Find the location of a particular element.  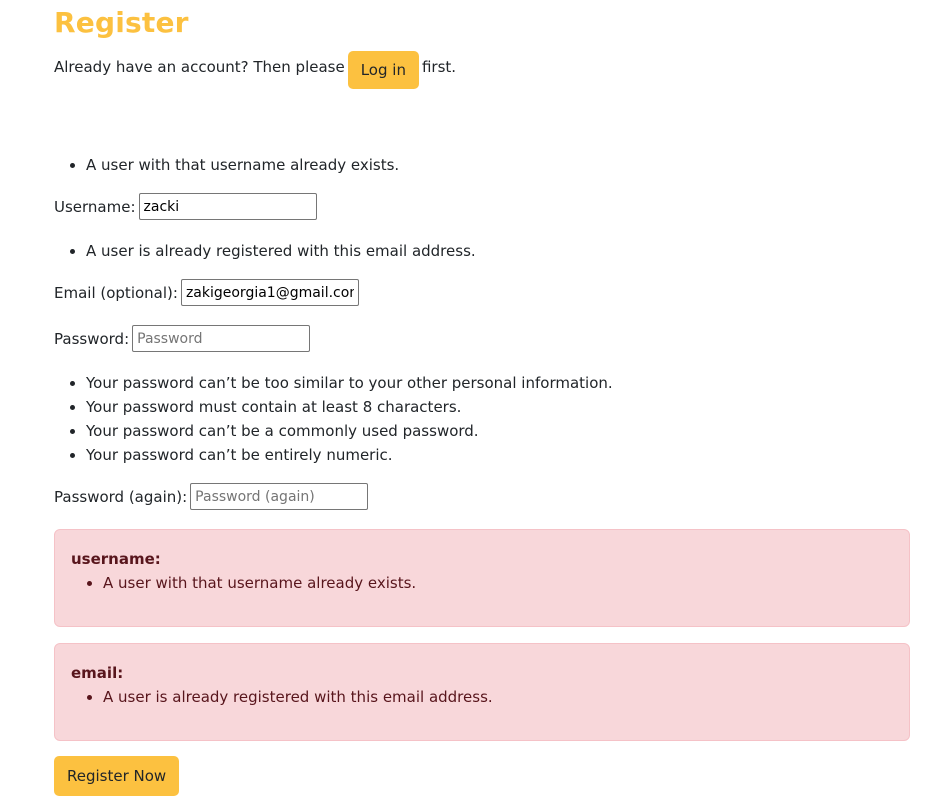

username-label: Username: is located at coordinates (95, 206).